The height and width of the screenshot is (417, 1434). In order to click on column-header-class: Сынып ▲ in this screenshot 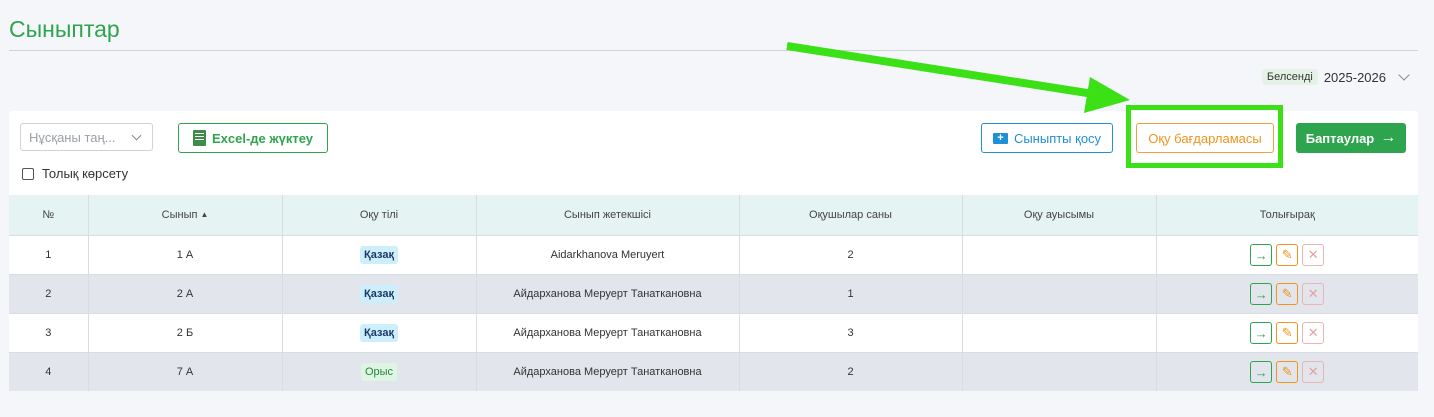, I will do `click(185, 215)`.